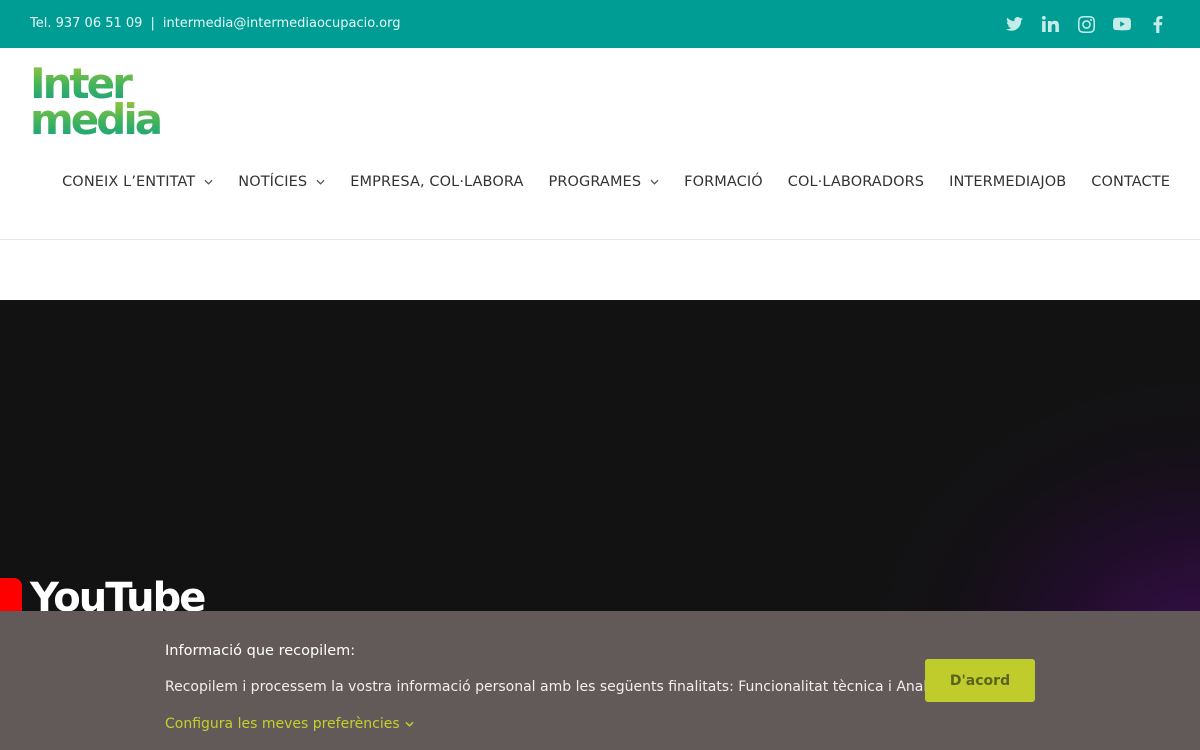 The height and width of the screenshot is (750, 1200). I want to click on nav-item-formacio: FORMACIÓ, so click(723, 182).